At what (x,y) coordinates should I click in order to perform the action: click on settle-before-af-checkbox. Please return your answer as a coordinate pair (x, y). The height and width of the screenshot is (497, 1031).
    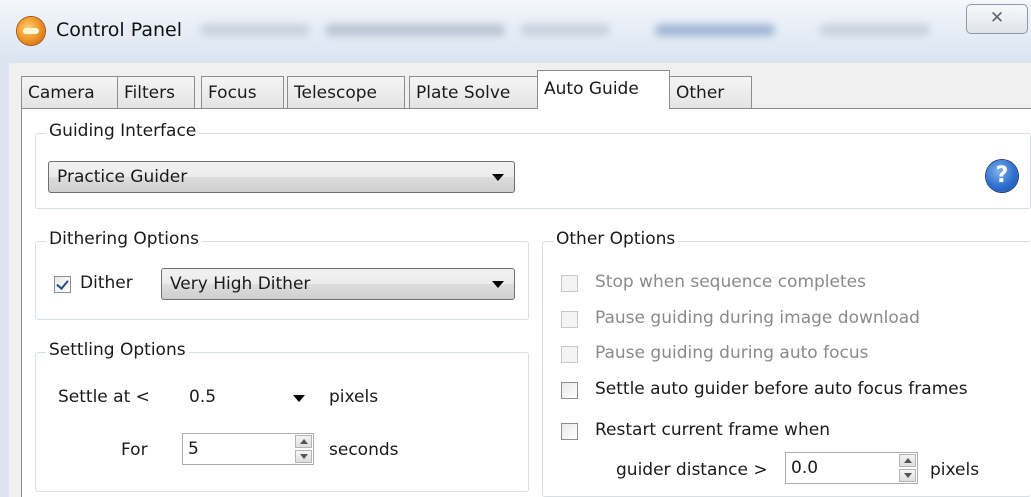
    Looking at the image, I should click on (569, 390).